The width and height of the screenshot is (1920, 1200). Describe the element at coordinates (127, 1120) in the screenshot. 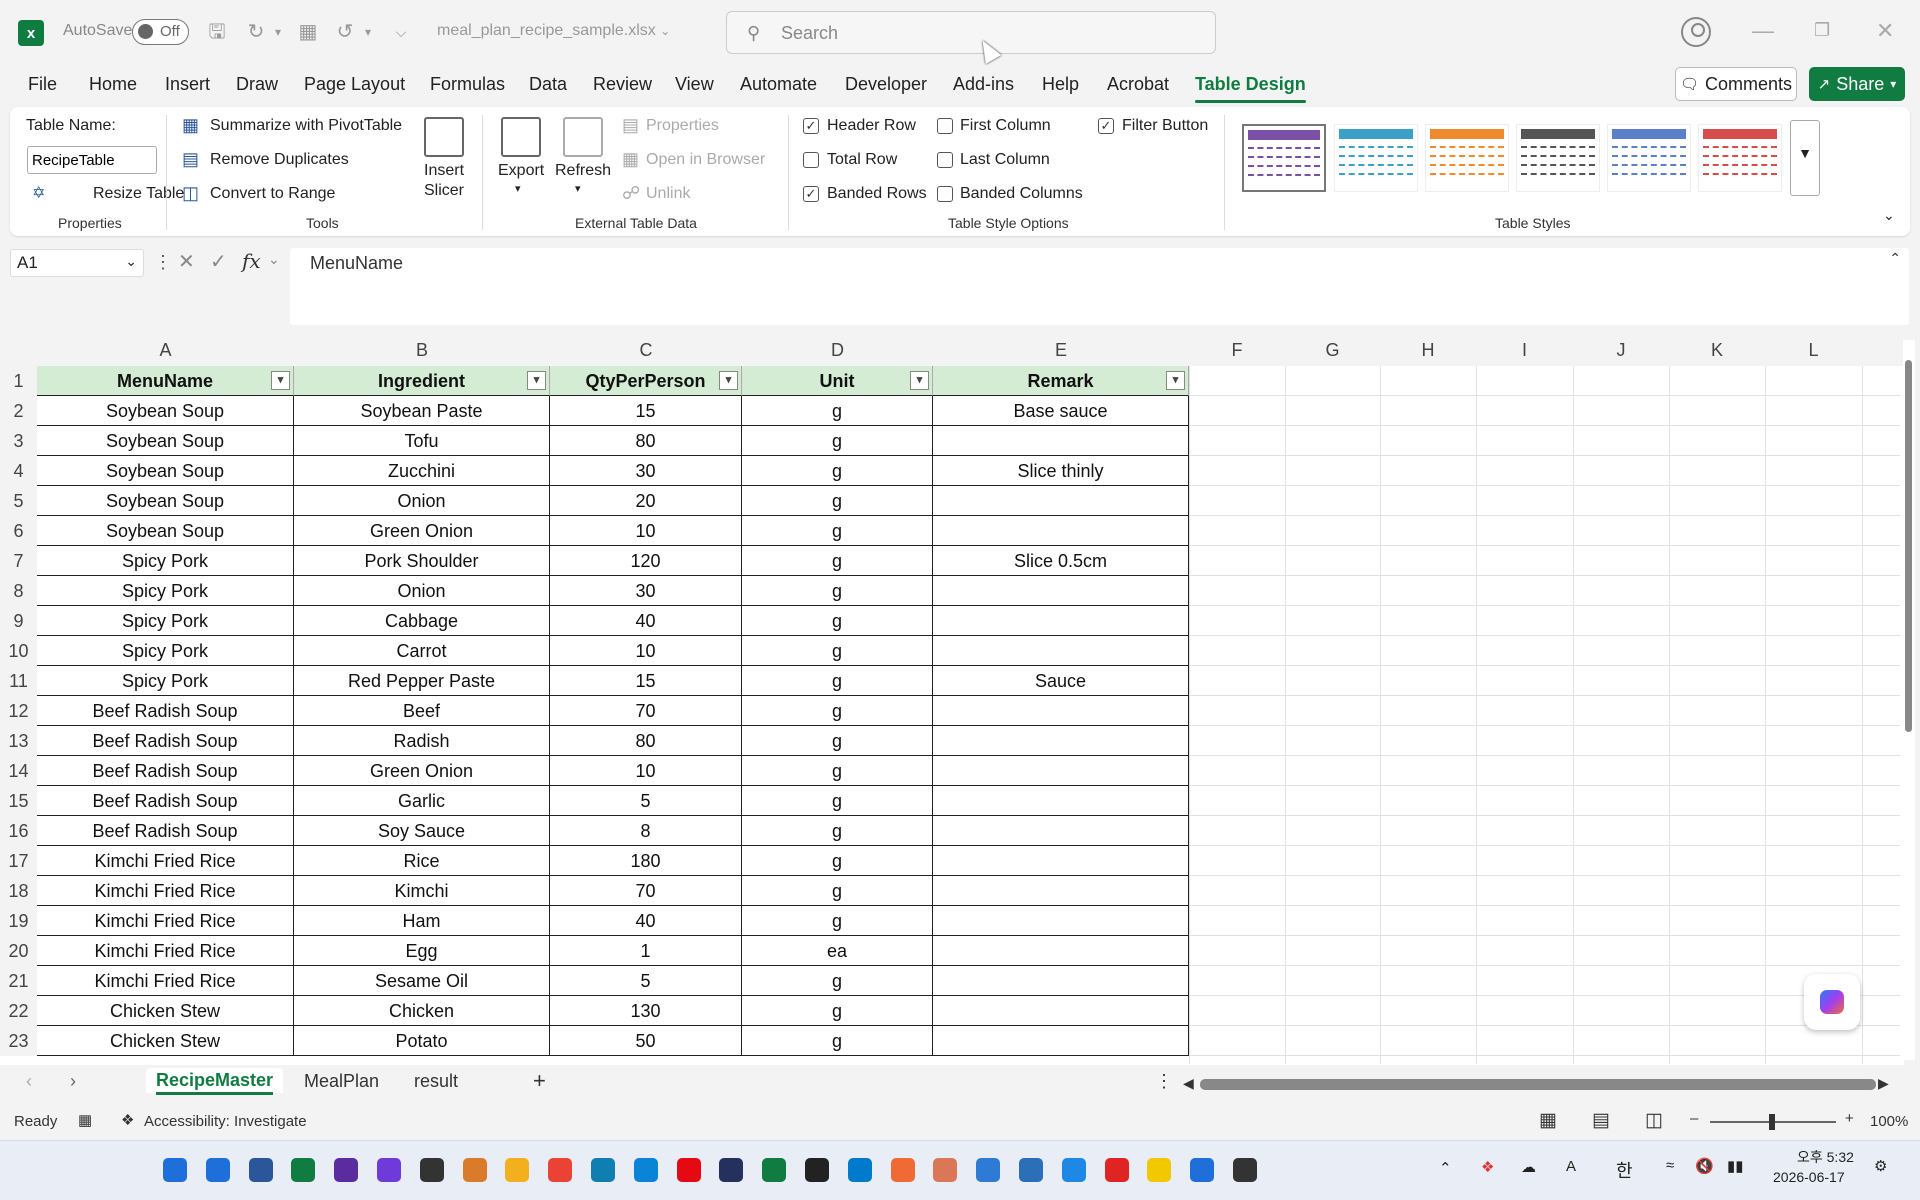

I see `accessibility-icon: ❖` at that location.